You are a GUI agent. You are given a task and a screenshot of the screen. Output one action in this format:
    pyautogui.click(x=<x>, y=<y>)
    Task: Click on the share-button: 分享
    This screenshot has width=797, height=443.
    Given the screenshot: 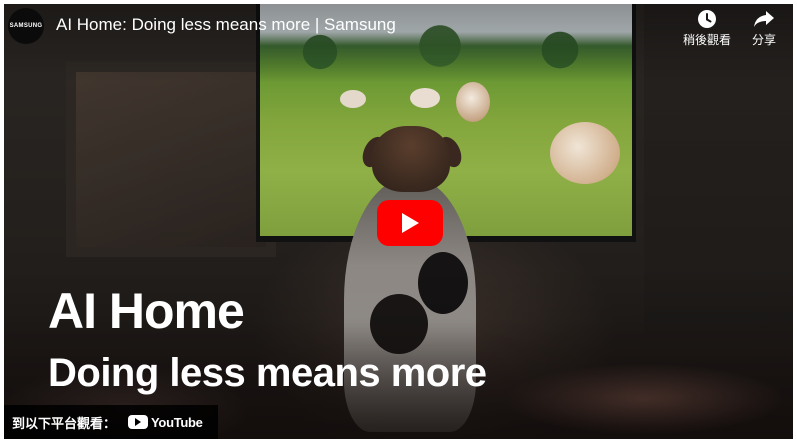 What is the action you would take?
    pyautogui.click(x=764, y=28)
    